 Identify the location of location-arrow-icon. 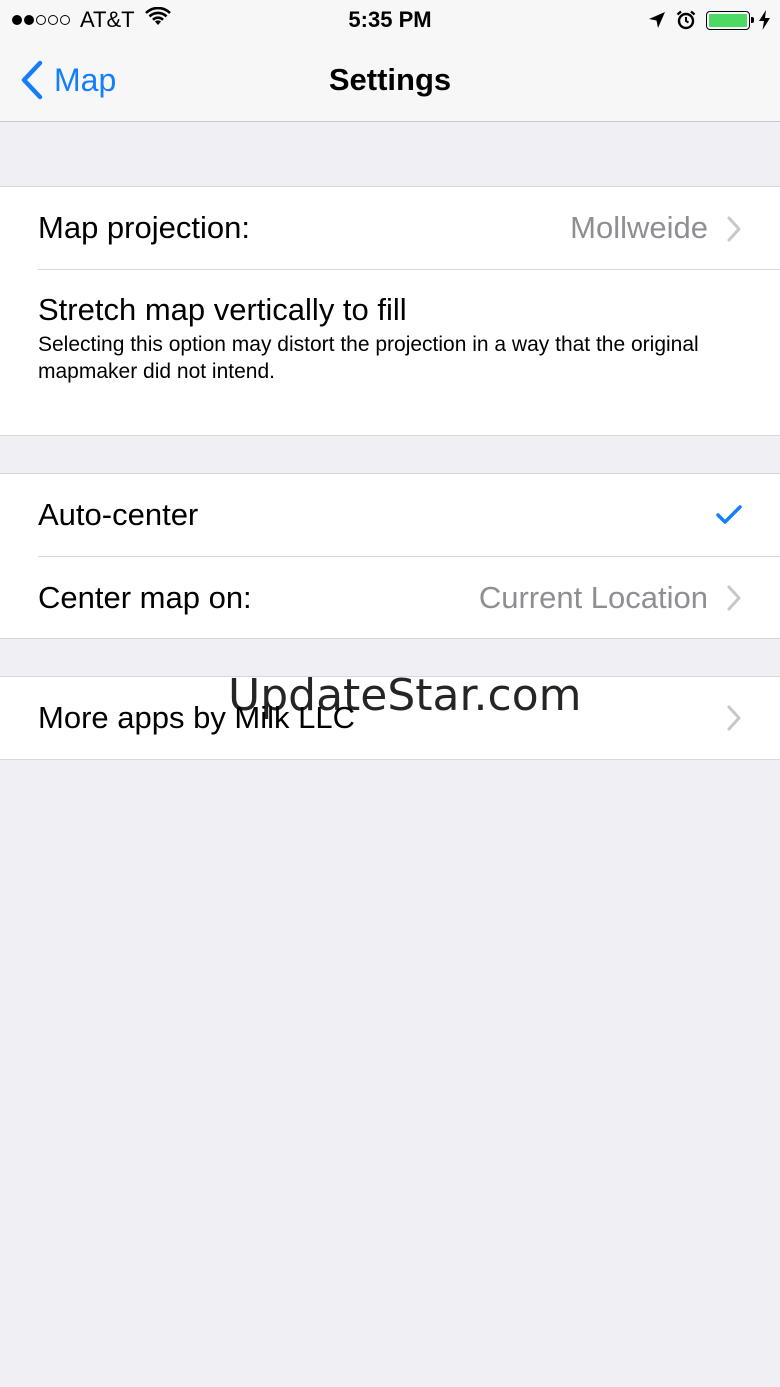
(657, 20).